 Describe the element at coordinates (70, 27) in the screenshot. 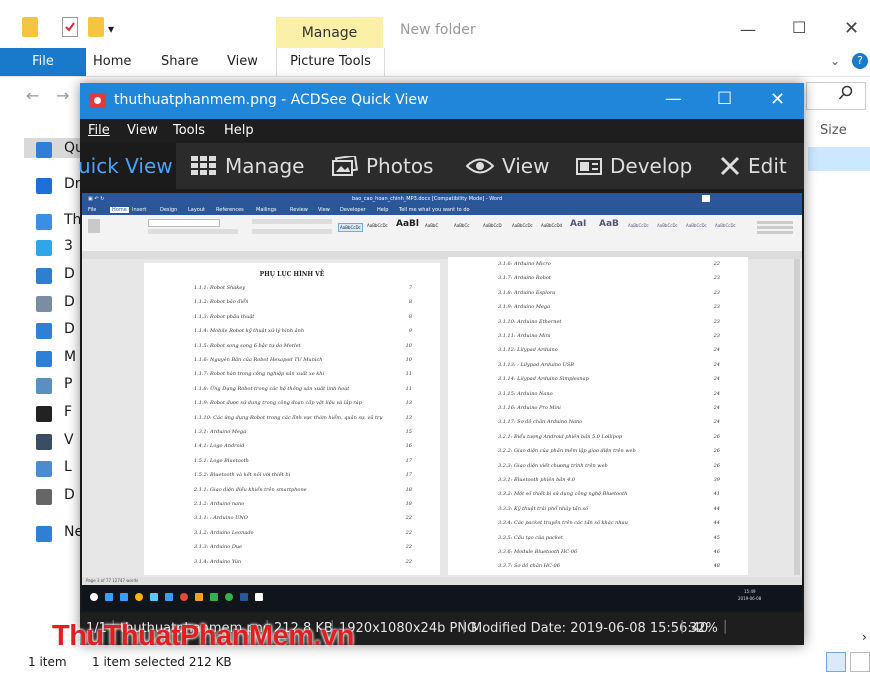

I see `properties-icon` at that location.